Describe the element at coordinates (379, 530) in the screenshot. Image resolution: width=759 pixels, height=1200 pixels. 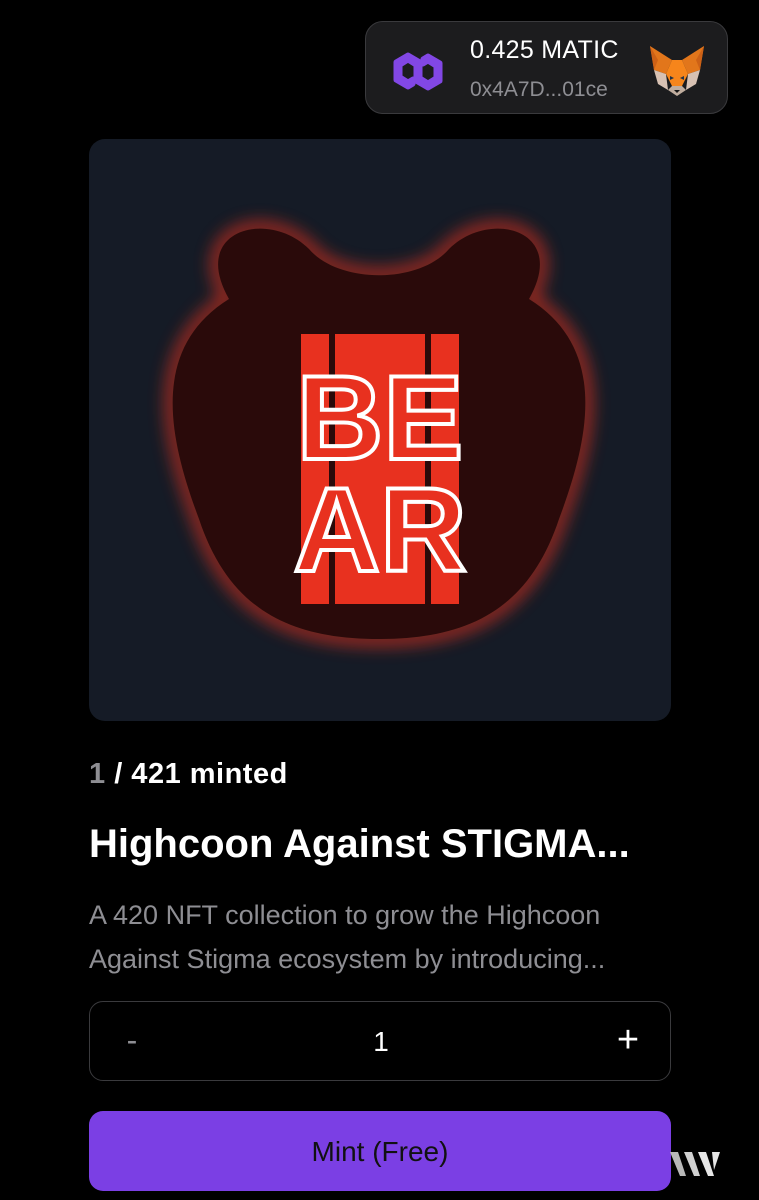
I see `art-text-line2: AR` at that location.